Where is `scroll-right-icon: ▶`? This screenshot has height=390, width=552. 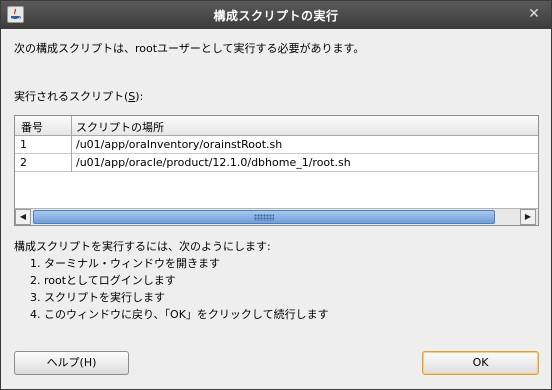
scroll-right-icon: ▶ is located at coordinates (528, 217).